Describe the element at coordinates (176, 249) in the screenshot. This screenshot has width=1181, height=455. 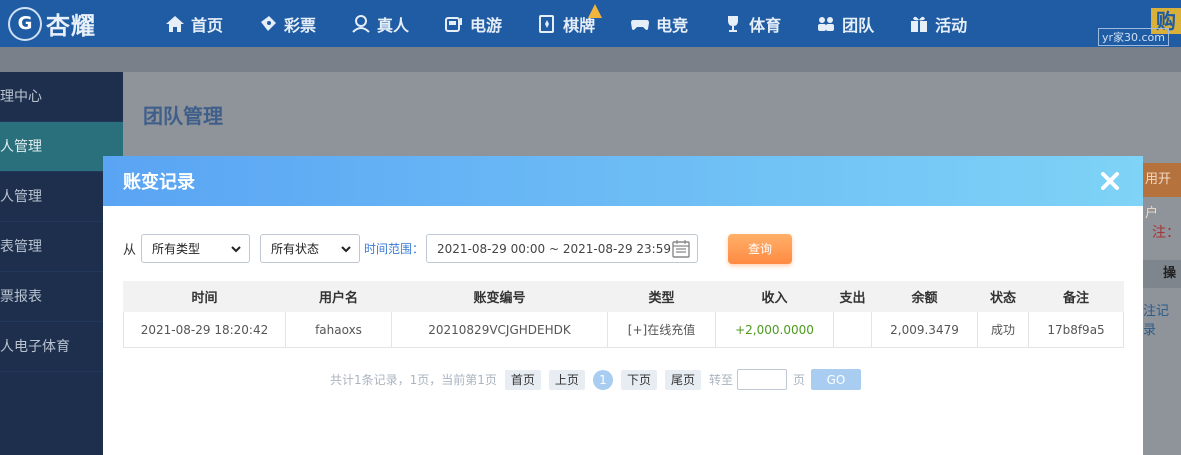
I see `type-select-value: 所有类型` at that location.